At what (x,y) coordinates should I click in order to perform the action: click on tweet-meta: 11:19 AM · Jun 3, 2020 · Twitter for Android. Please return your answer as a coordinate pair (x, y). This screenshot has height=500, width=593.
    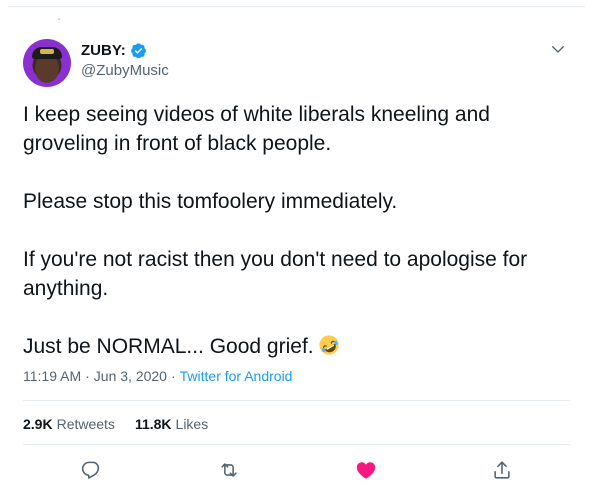
    Looking at the image, I should click on (157, 376).